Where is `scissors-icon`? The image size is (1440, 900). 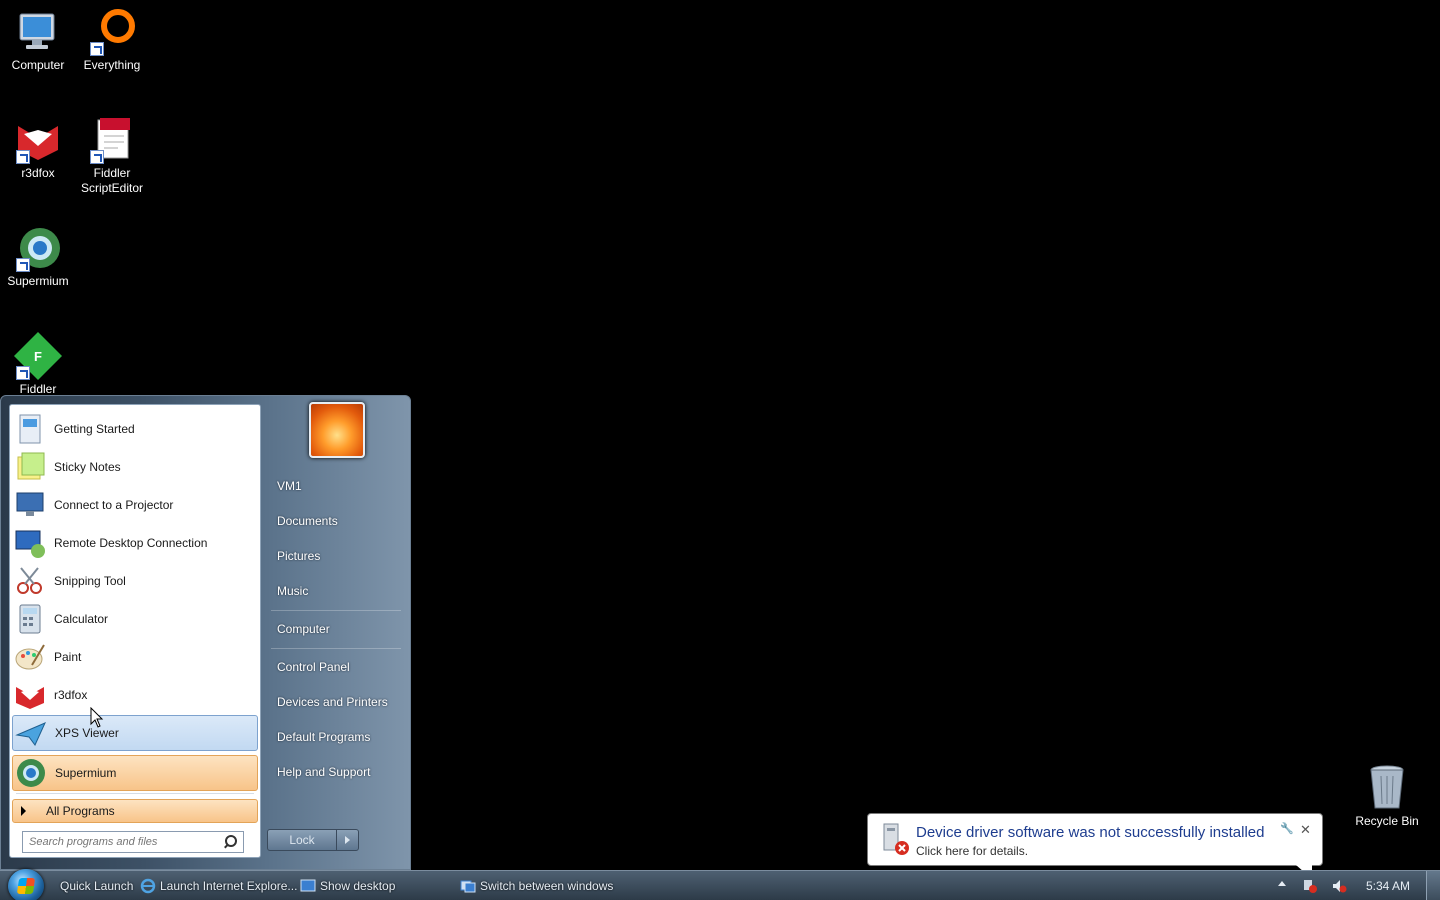
scissors-icon is located at coordinates (29, 580).